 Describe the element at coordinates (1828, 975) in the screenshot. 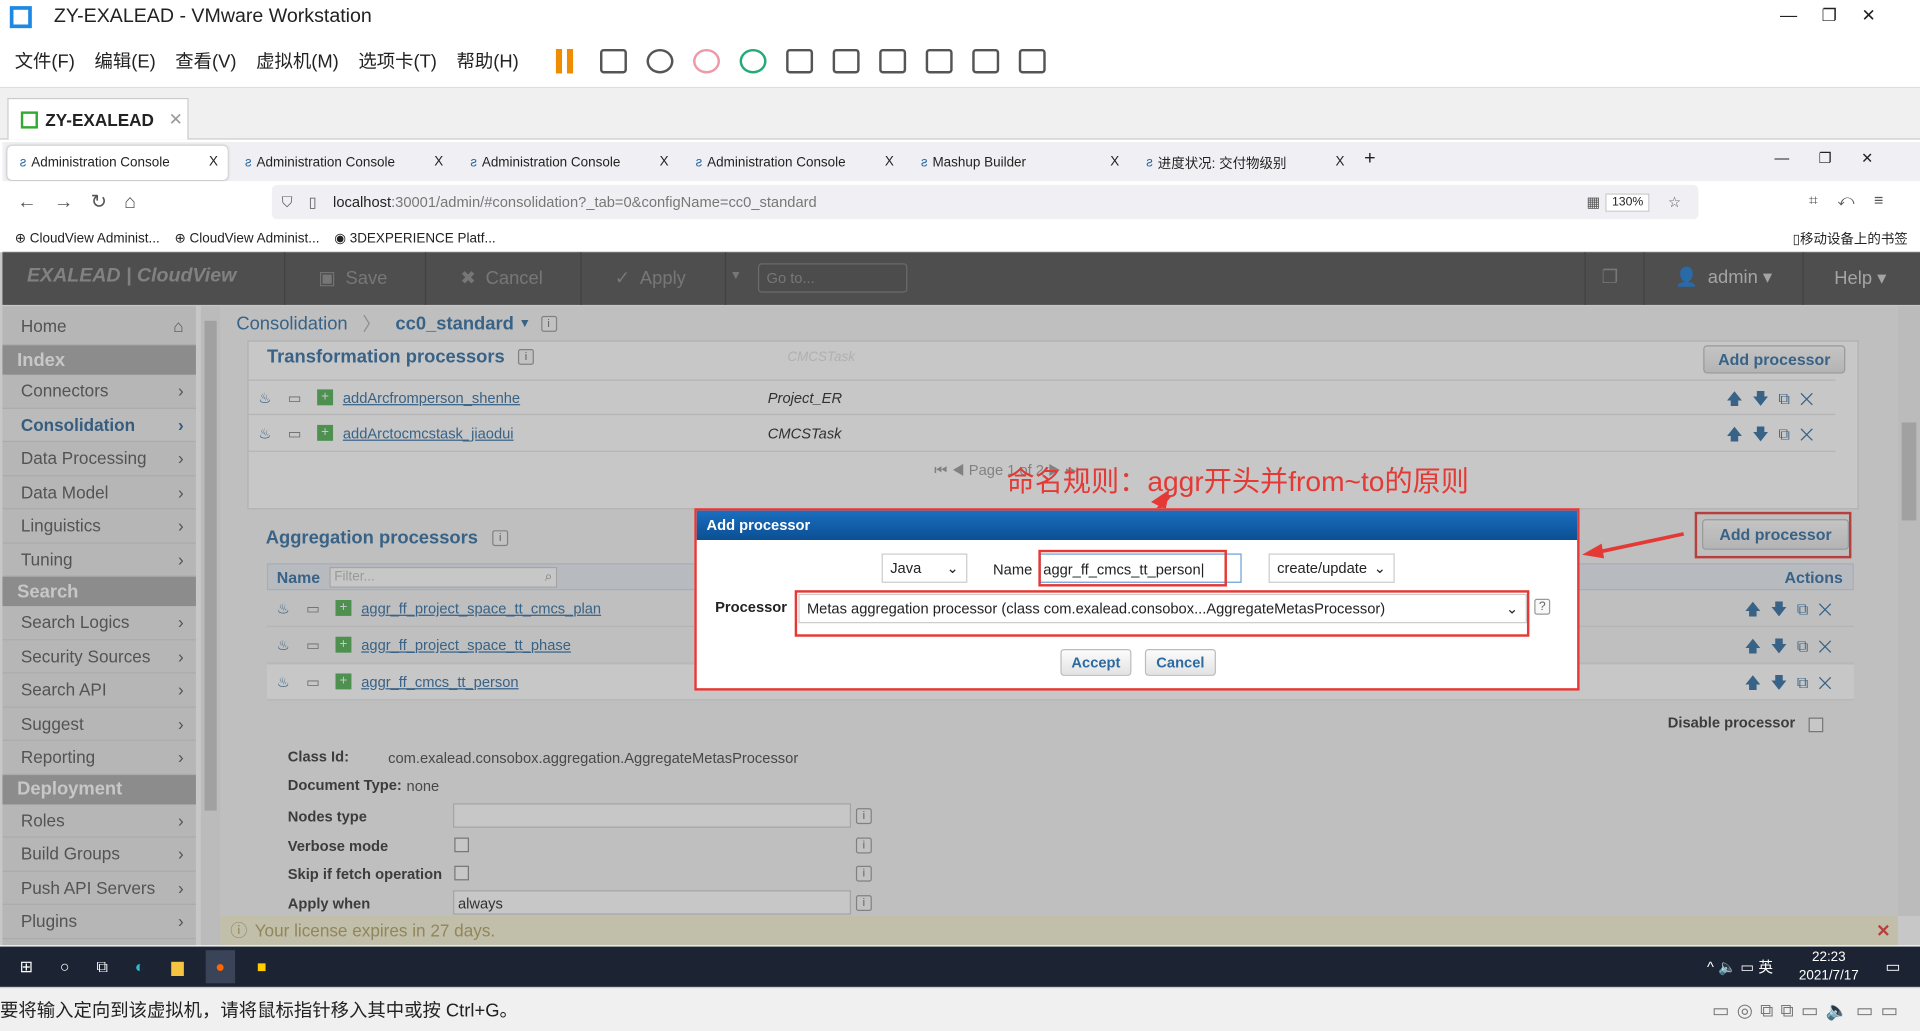

I see `date: 2021/7/17` at that location.